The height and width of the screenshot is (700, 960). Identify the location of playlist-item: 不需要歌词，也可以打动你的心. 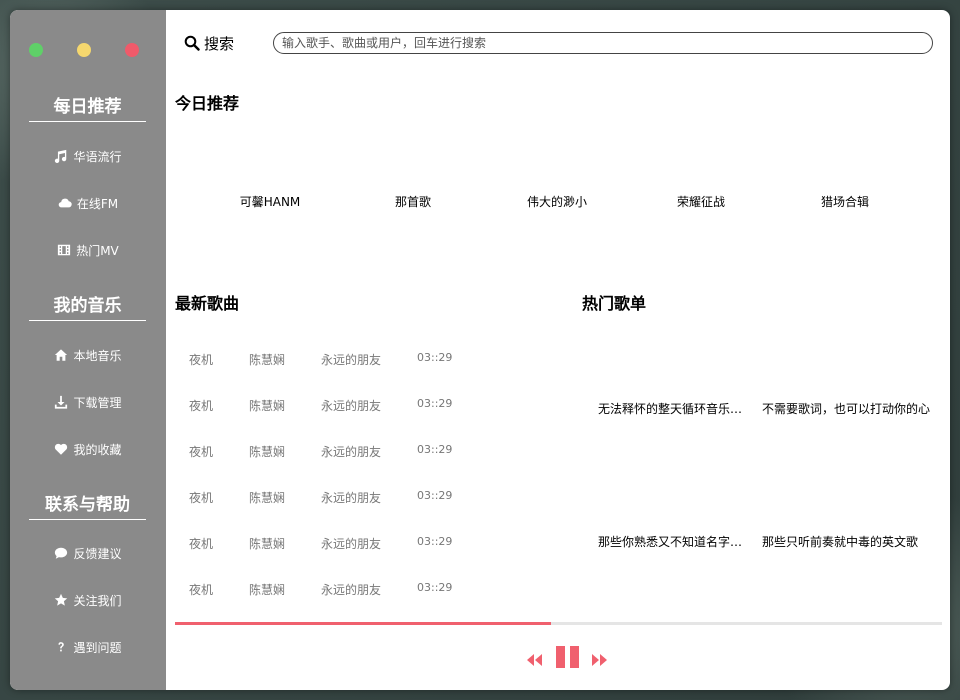
(847, 408).